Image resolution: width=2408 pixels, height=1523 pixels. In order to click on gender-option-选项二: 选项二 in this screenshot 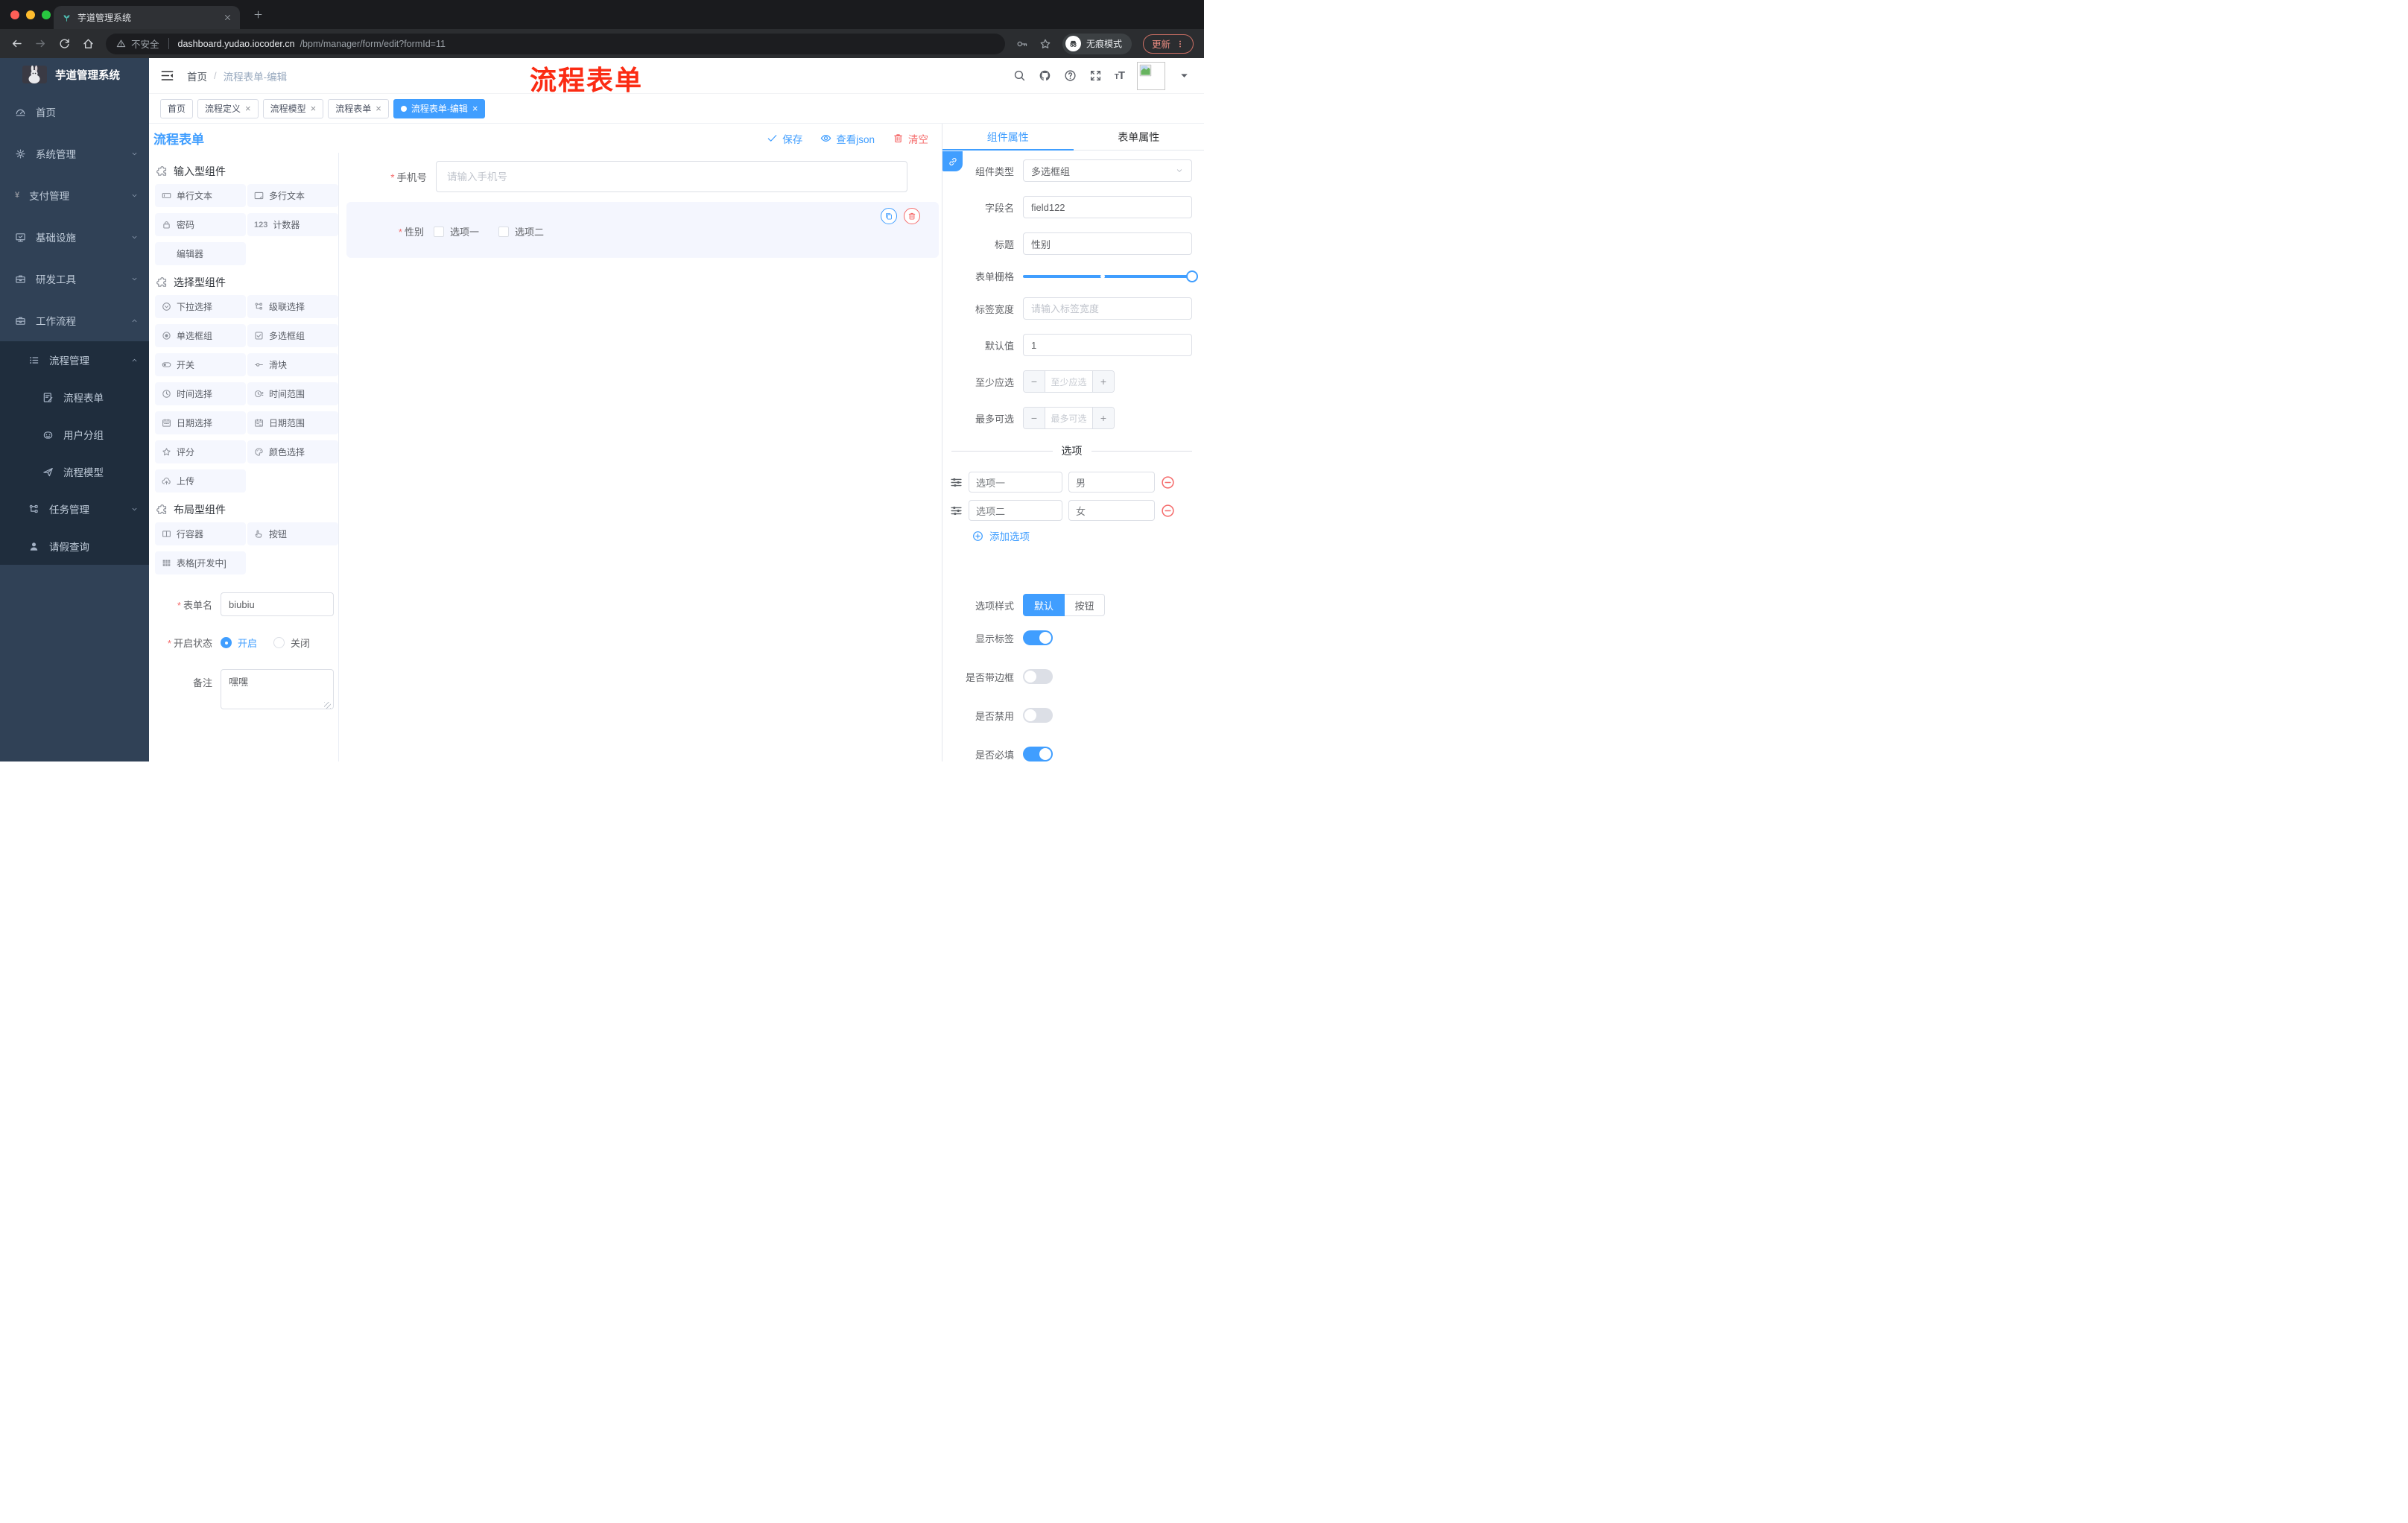, I will do `click(521, 231)`.